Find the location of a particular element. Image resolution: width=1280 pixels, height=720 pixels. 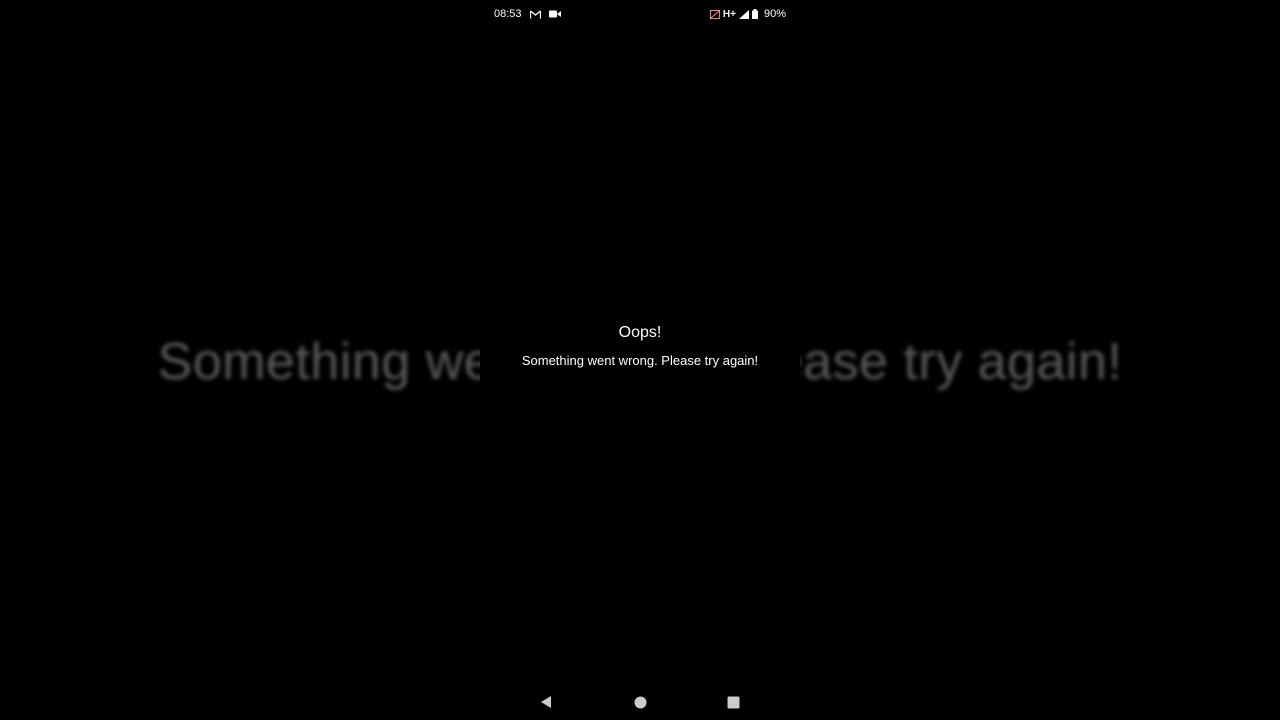

video-camera-icon is located at coordinates (554, 14).